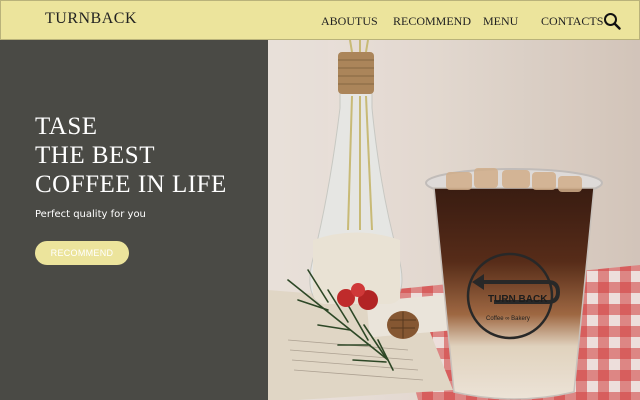 The width and height of the screenshot is (640, 400). I want to click on hero-title-line-3: COFFEE IN LIFE, so click(131, 184).